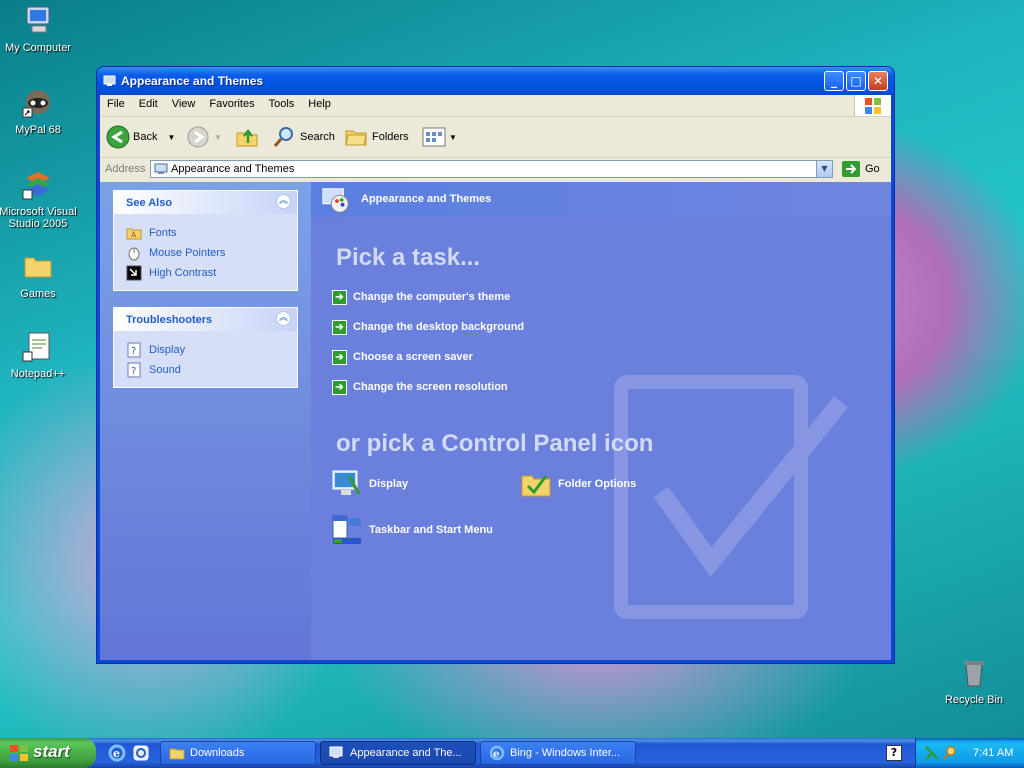  Describe the element at coordinates (192, 81) in the screenshot. I see `window-title: Appearance and Themes` at that location.